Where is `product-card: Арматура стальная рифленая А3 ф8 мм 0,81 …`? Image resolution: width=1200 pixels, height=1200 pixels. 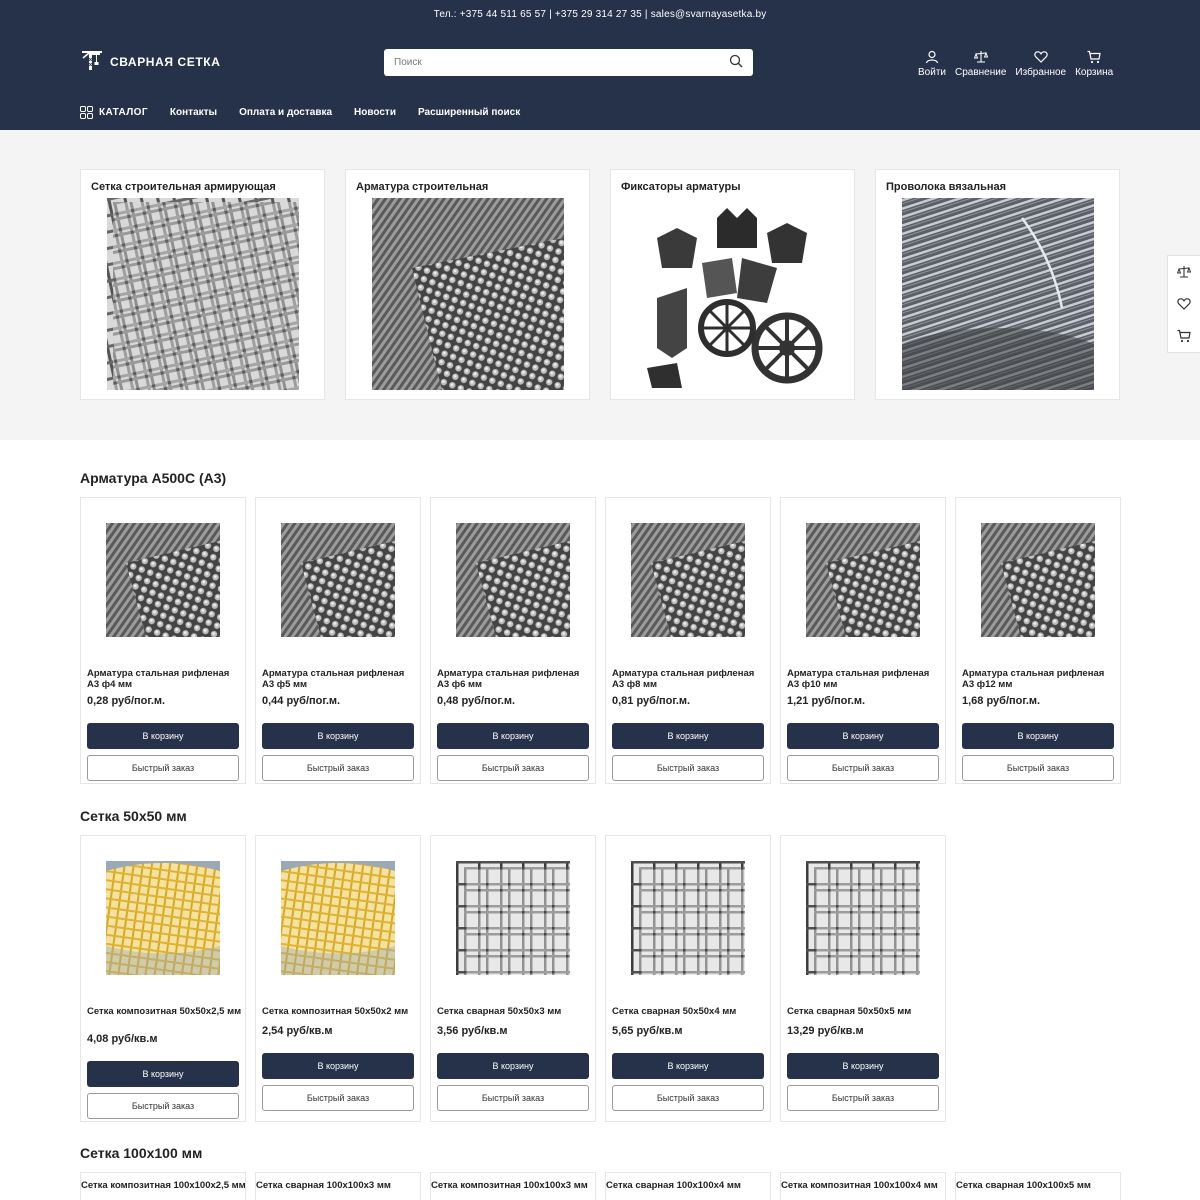
product-card: Арматура стальная рифленая А3 ф8 мм 0,81 … is located at coordinates (688, 640).